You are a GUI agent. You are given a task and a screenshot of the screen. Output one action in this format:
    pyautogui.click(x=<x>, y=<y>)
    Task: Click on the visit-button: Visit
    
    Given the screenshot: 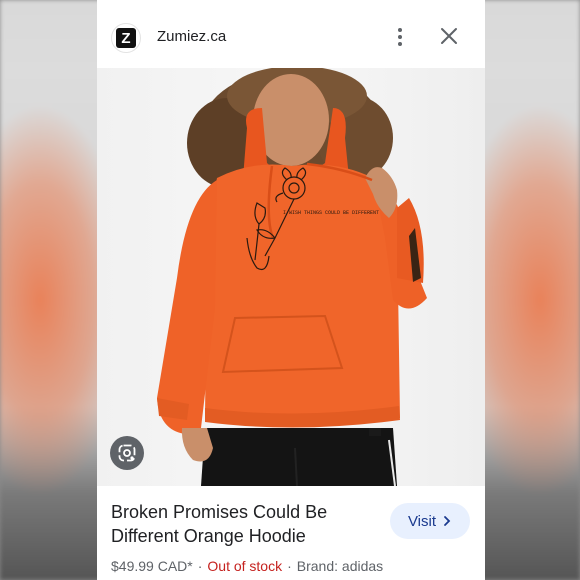 What is the action you would take?
    pyautogui.click(x=430, y=521)
    